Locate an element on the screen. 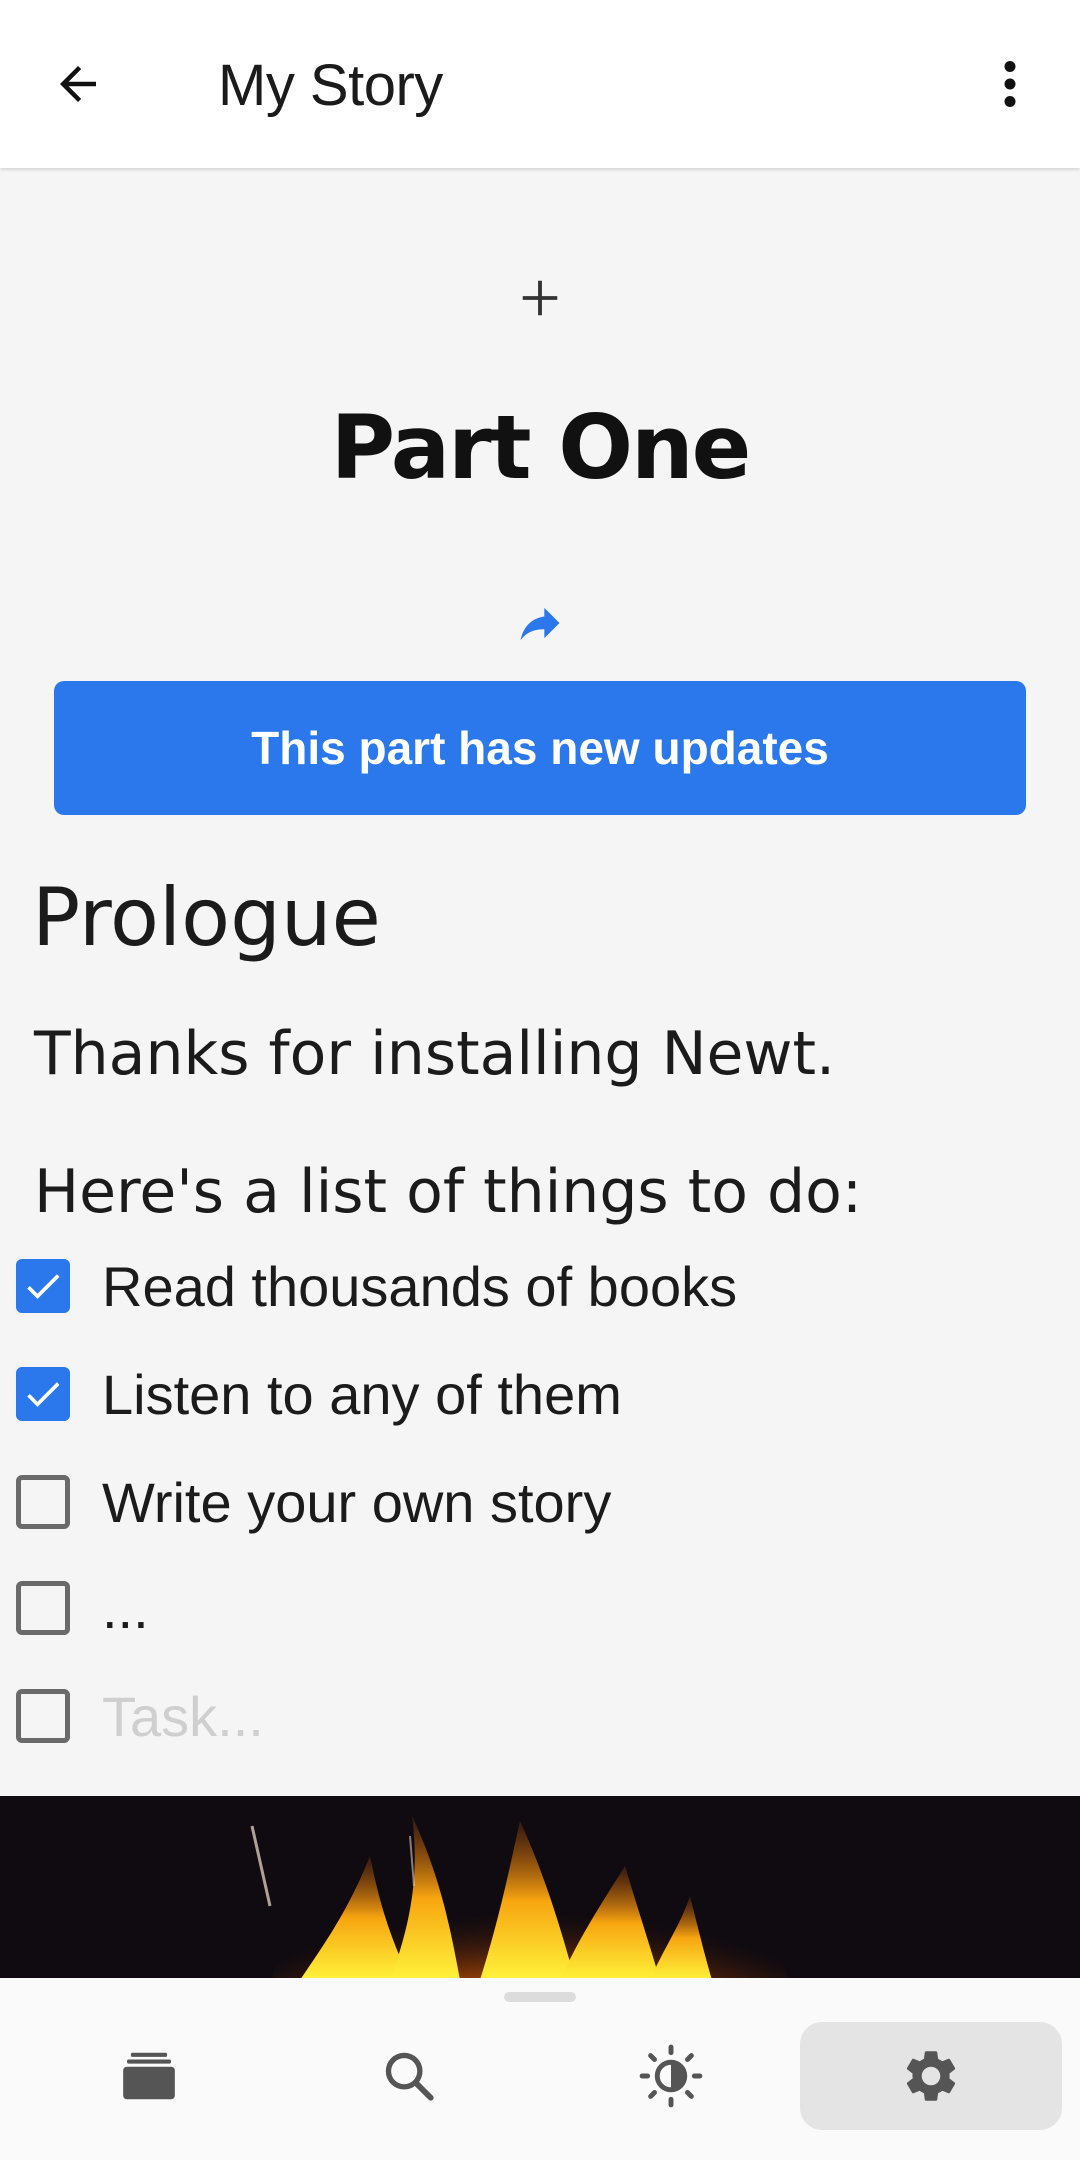 The image size is (1080, 2160). more-options-button is located at coordinates (1010, 84).